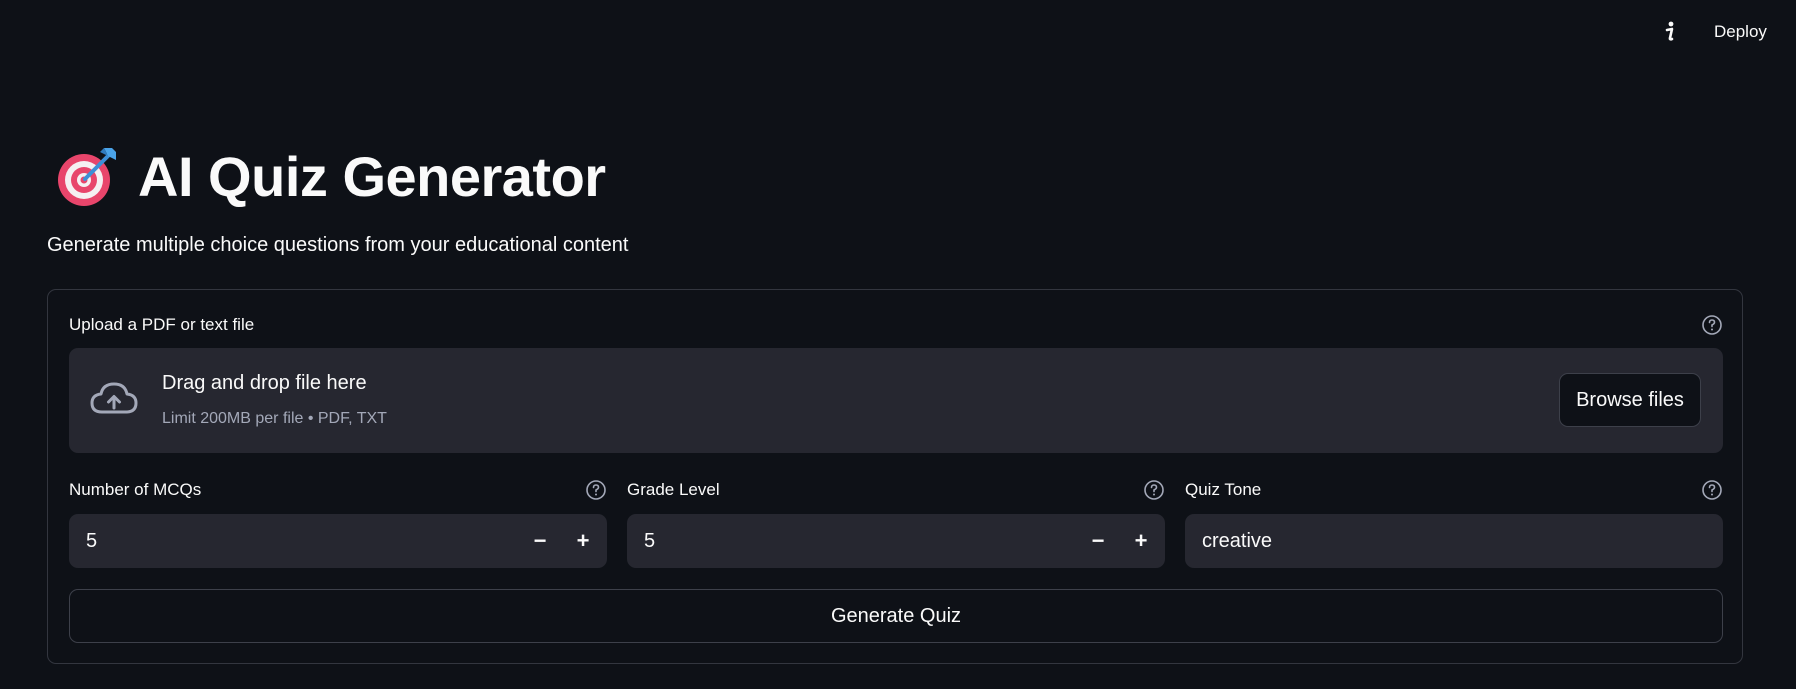  What do you see at coordinates (673, 489) in the screenshot?
I see `grade-level-label: Grade Level` at bounding box center [673, 489].